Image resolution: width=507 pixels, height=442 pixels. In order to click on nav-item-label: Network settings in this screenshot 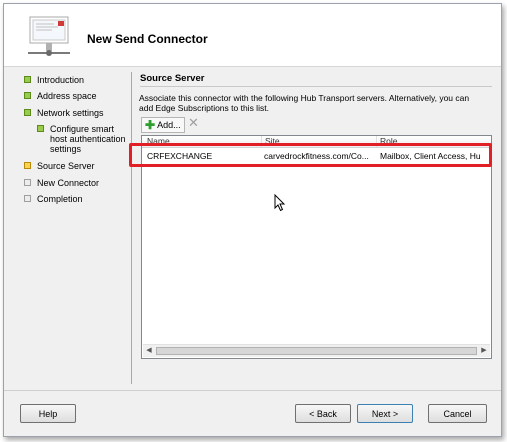, I will do `click(70, 113)`.